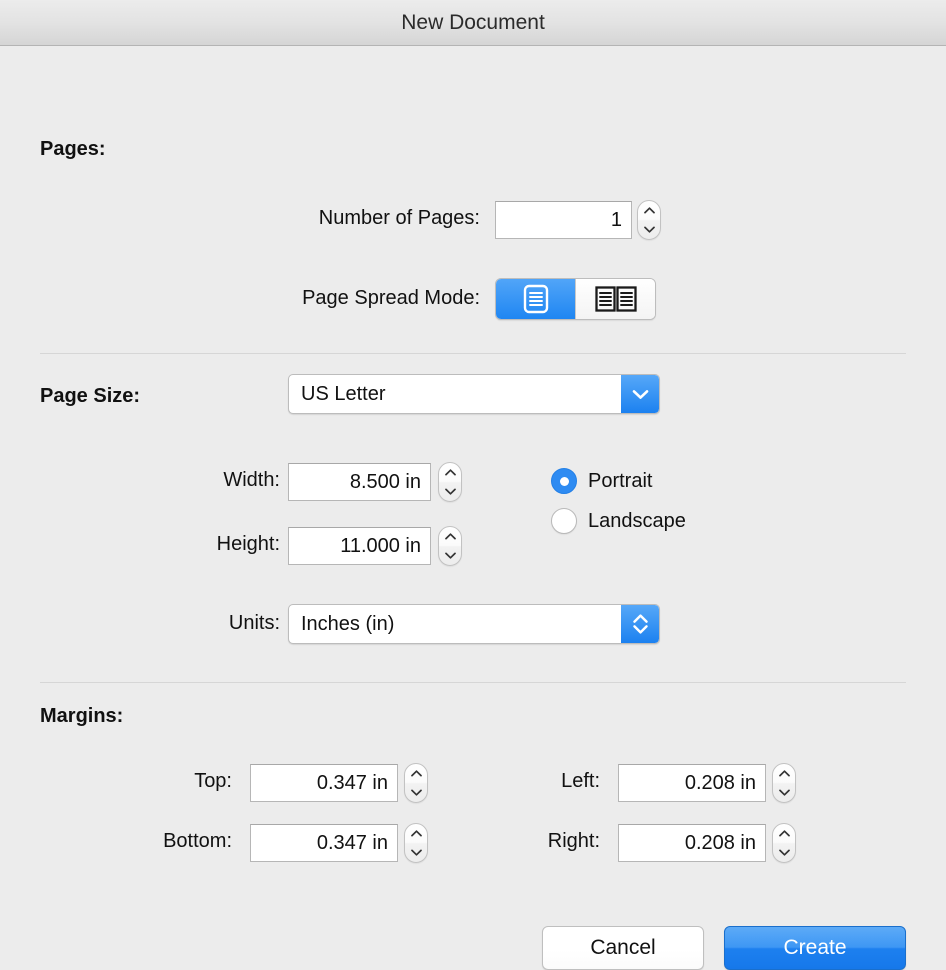 The height and width of the screenshot is (970, 946). I want to click on separator-pagesize-margins, so click(473, 682).